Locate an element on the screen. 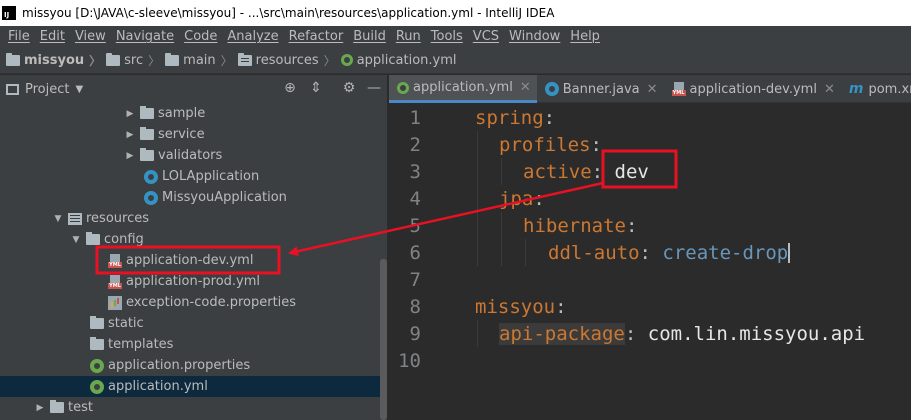 The height and width of the screenshot is (420, 911). project-panel-header: Project ▼ is located at coordinates (194, 89).